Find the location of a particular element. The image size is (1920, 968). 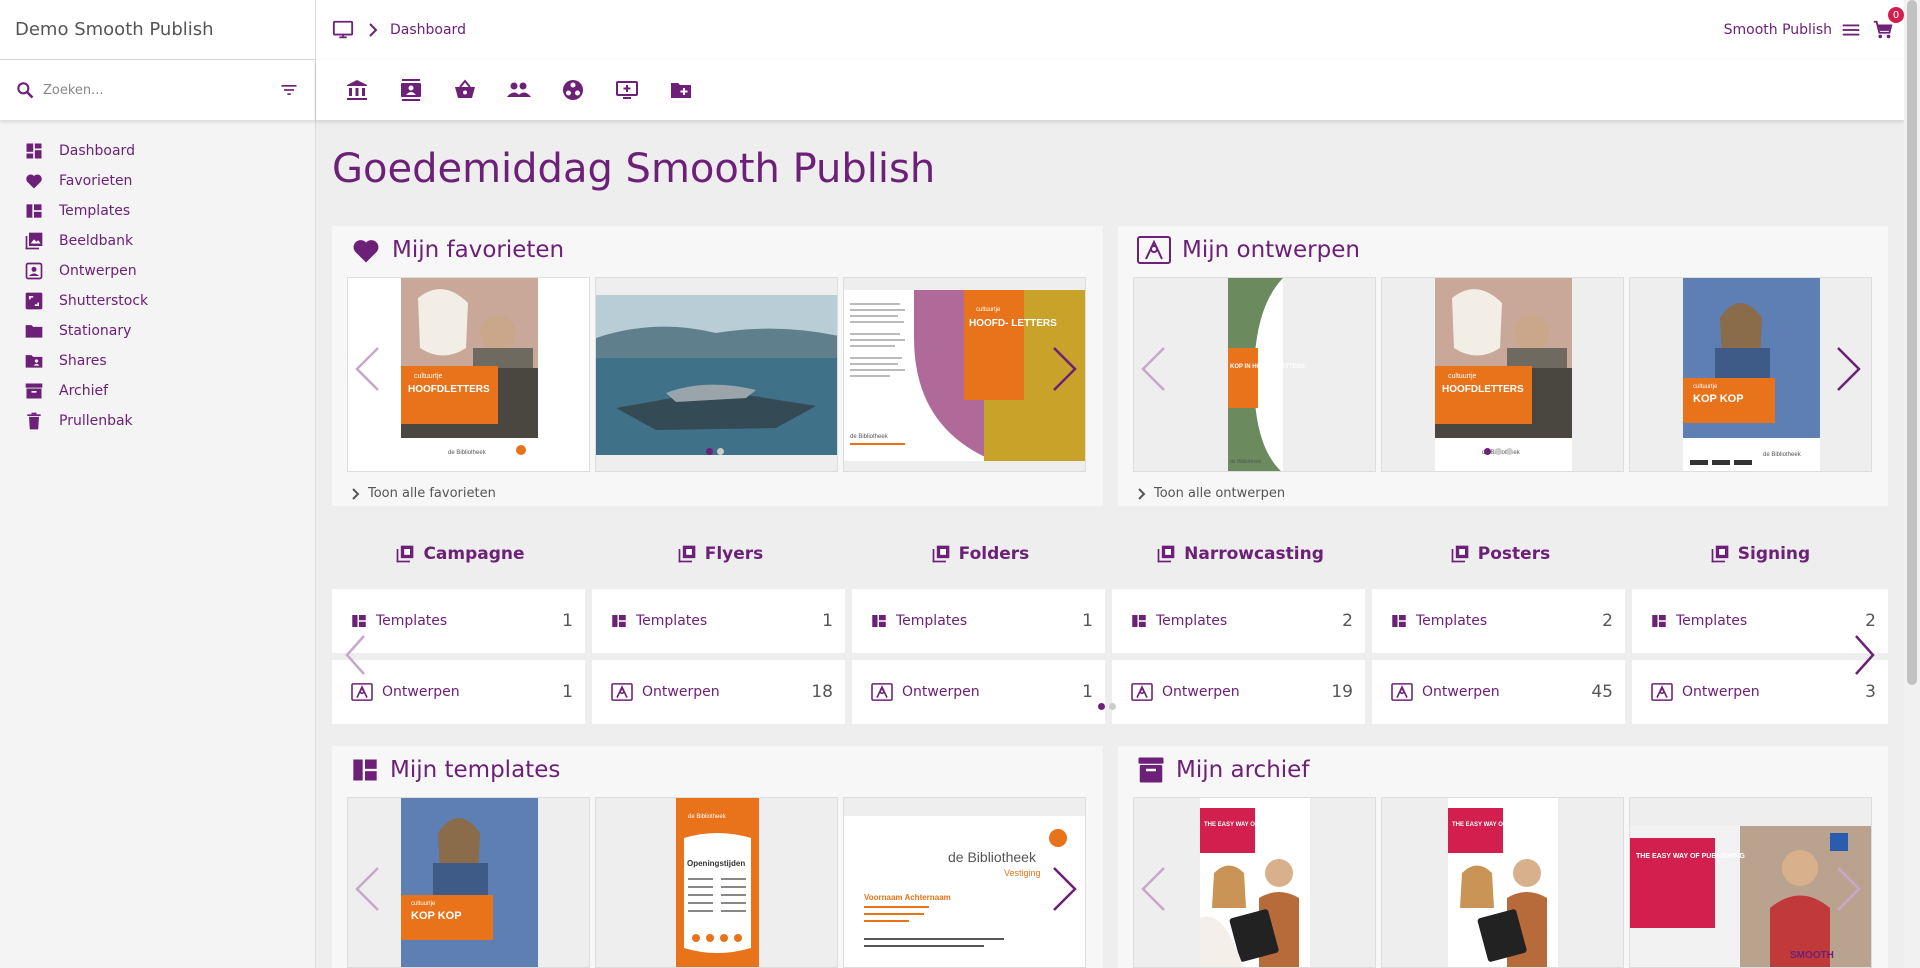

filter-icon is located at coordinates (289, 90).